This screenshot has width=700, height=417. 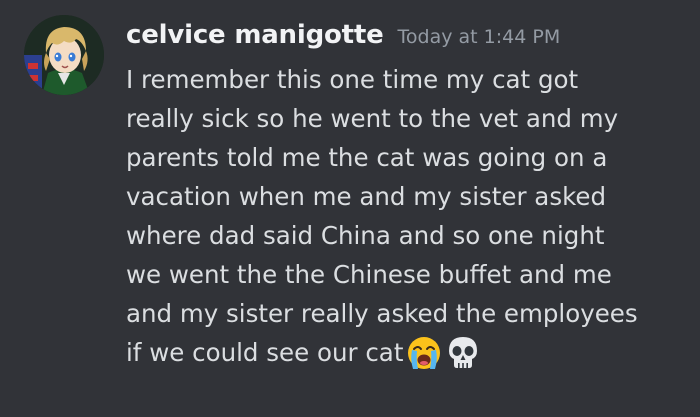 I want to click on message-line: vacation when me and my sister asked, so click(x=366, y=196).